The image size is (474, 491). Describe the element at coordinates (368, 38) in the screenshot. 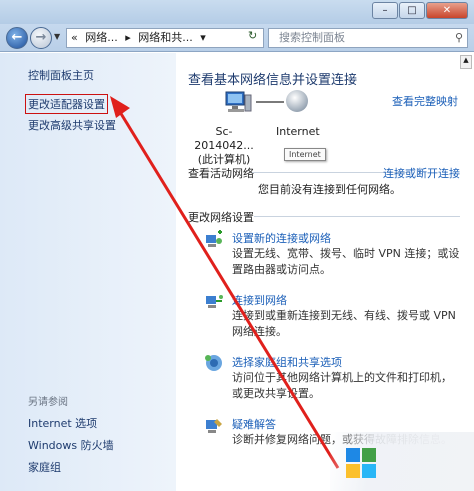

I see `search-input: 搜索控制面板 ⚲` at that location.